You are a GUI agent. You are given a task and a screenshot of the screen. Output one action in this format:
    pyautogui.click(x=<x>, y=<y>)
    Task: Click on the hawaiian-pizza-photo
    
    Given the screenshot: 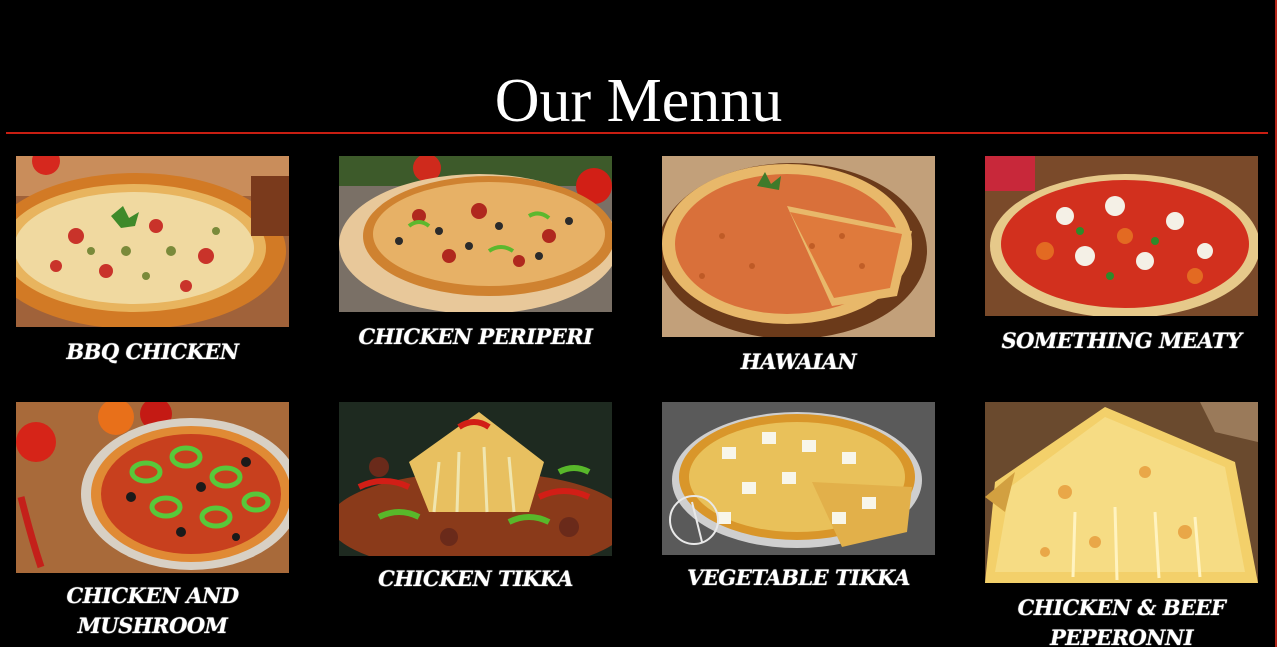 What is the action you would take?
    pyautogui.click(x=798, y=246)
    